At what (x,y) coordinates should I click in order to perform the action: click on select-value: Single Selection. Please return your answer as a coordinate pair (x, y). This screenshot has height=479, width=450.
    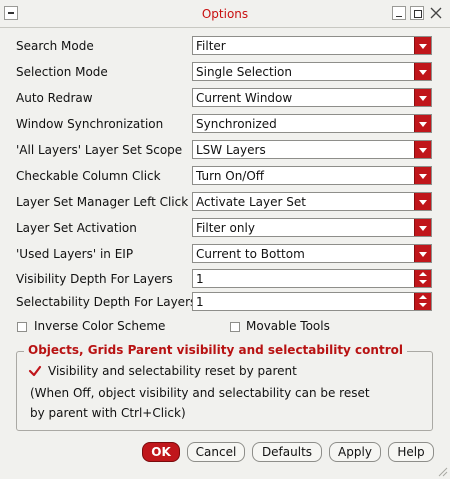
    Looking at the image, I should click on (244, 72).